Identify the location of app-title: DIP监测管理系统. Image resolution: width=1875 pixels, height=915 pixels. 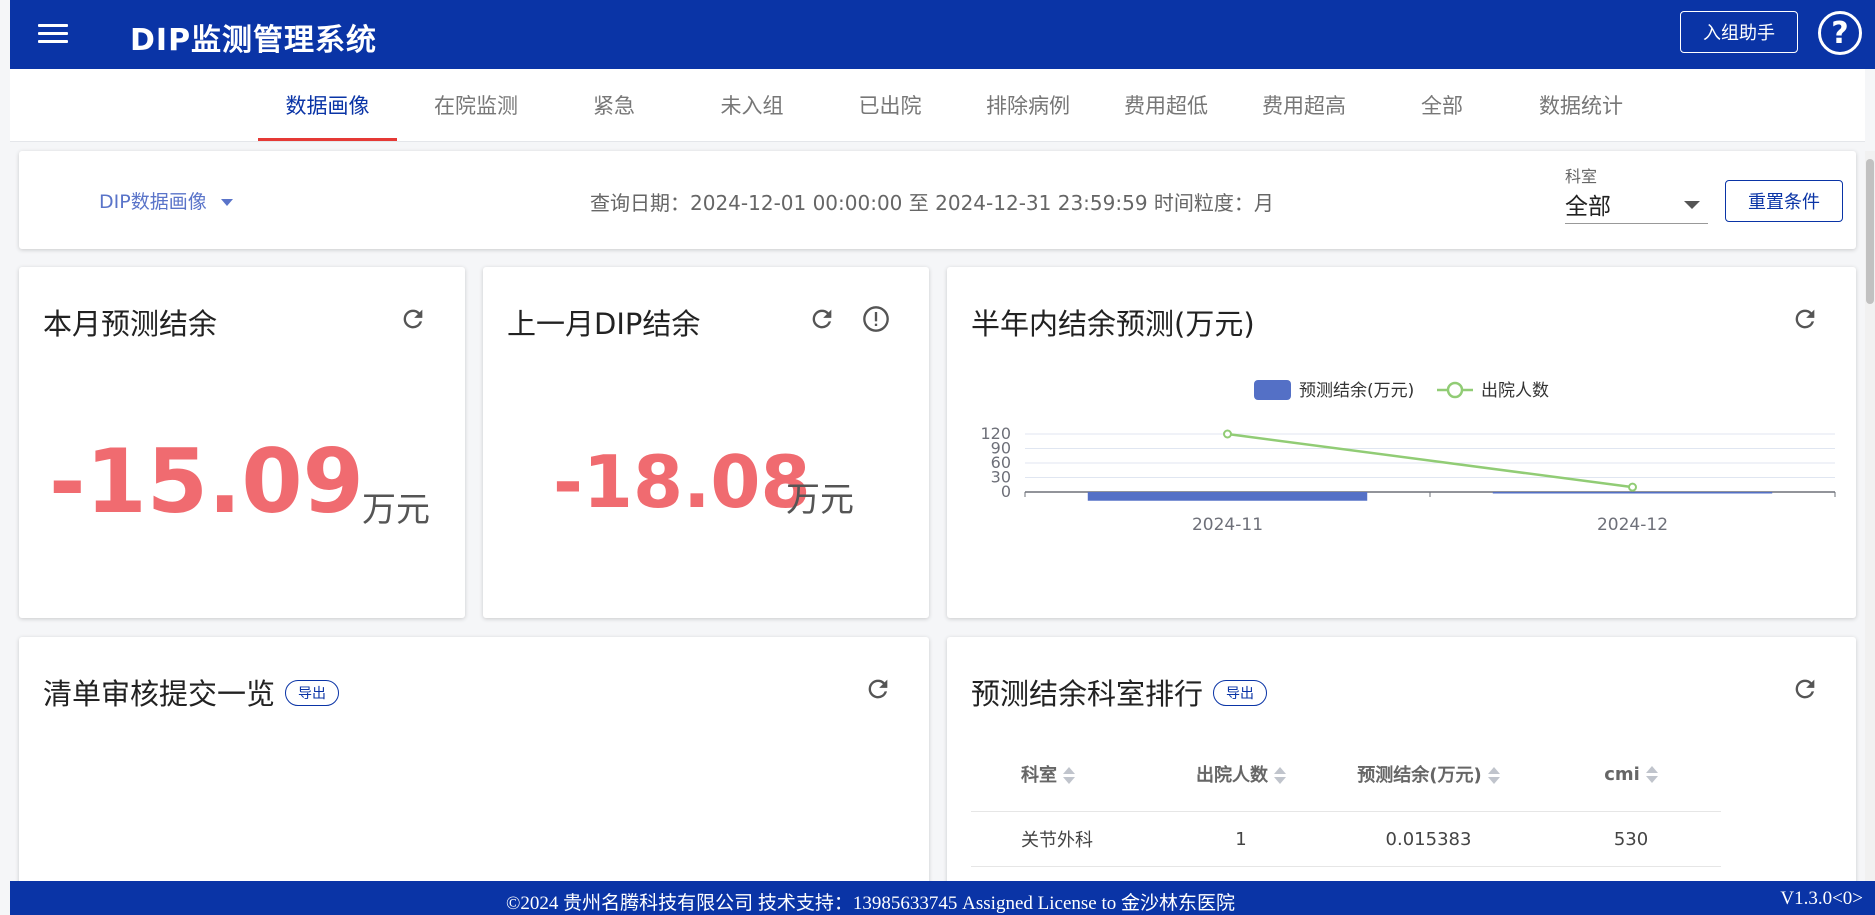
(254, 40).